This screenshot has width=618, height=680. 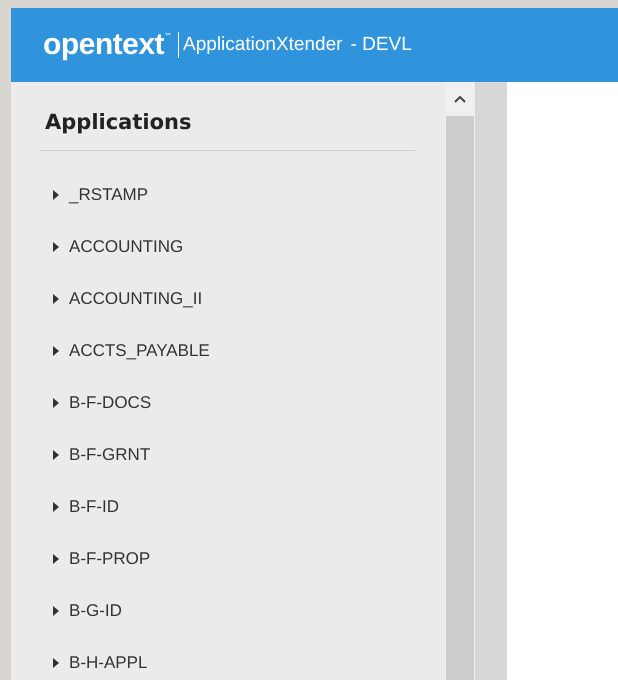 I want to click on environment-label: - DEVL, so click(x=381, y=45).